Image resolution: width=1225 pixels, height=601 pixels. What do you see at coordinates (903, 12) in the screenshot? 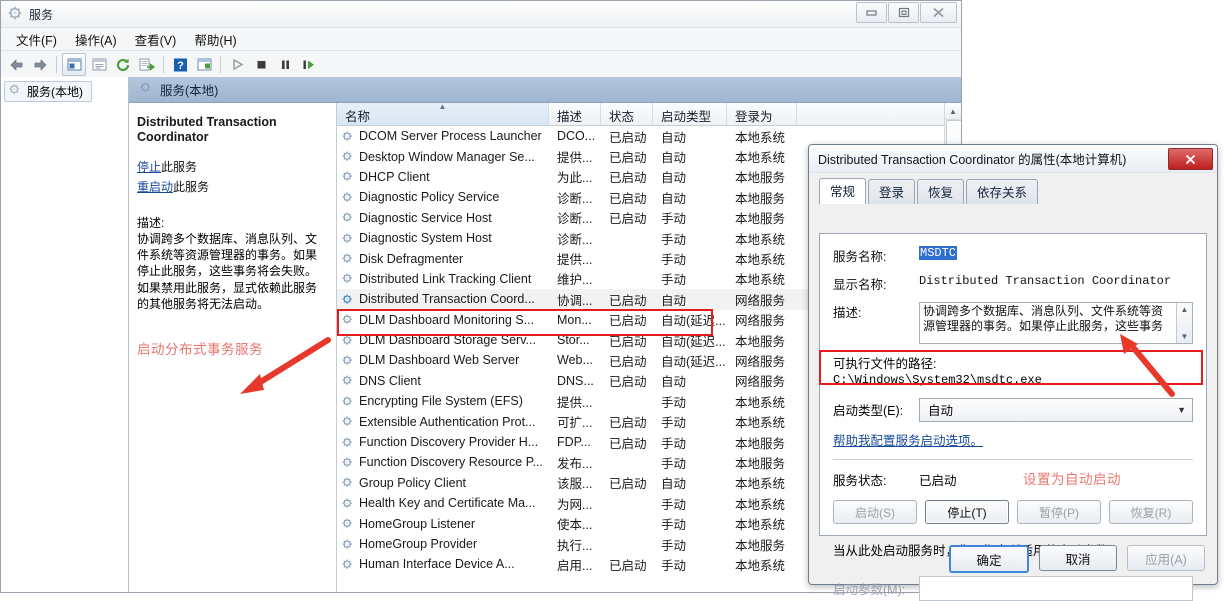
I see `maximize-button` at bounding box center [903, 12].